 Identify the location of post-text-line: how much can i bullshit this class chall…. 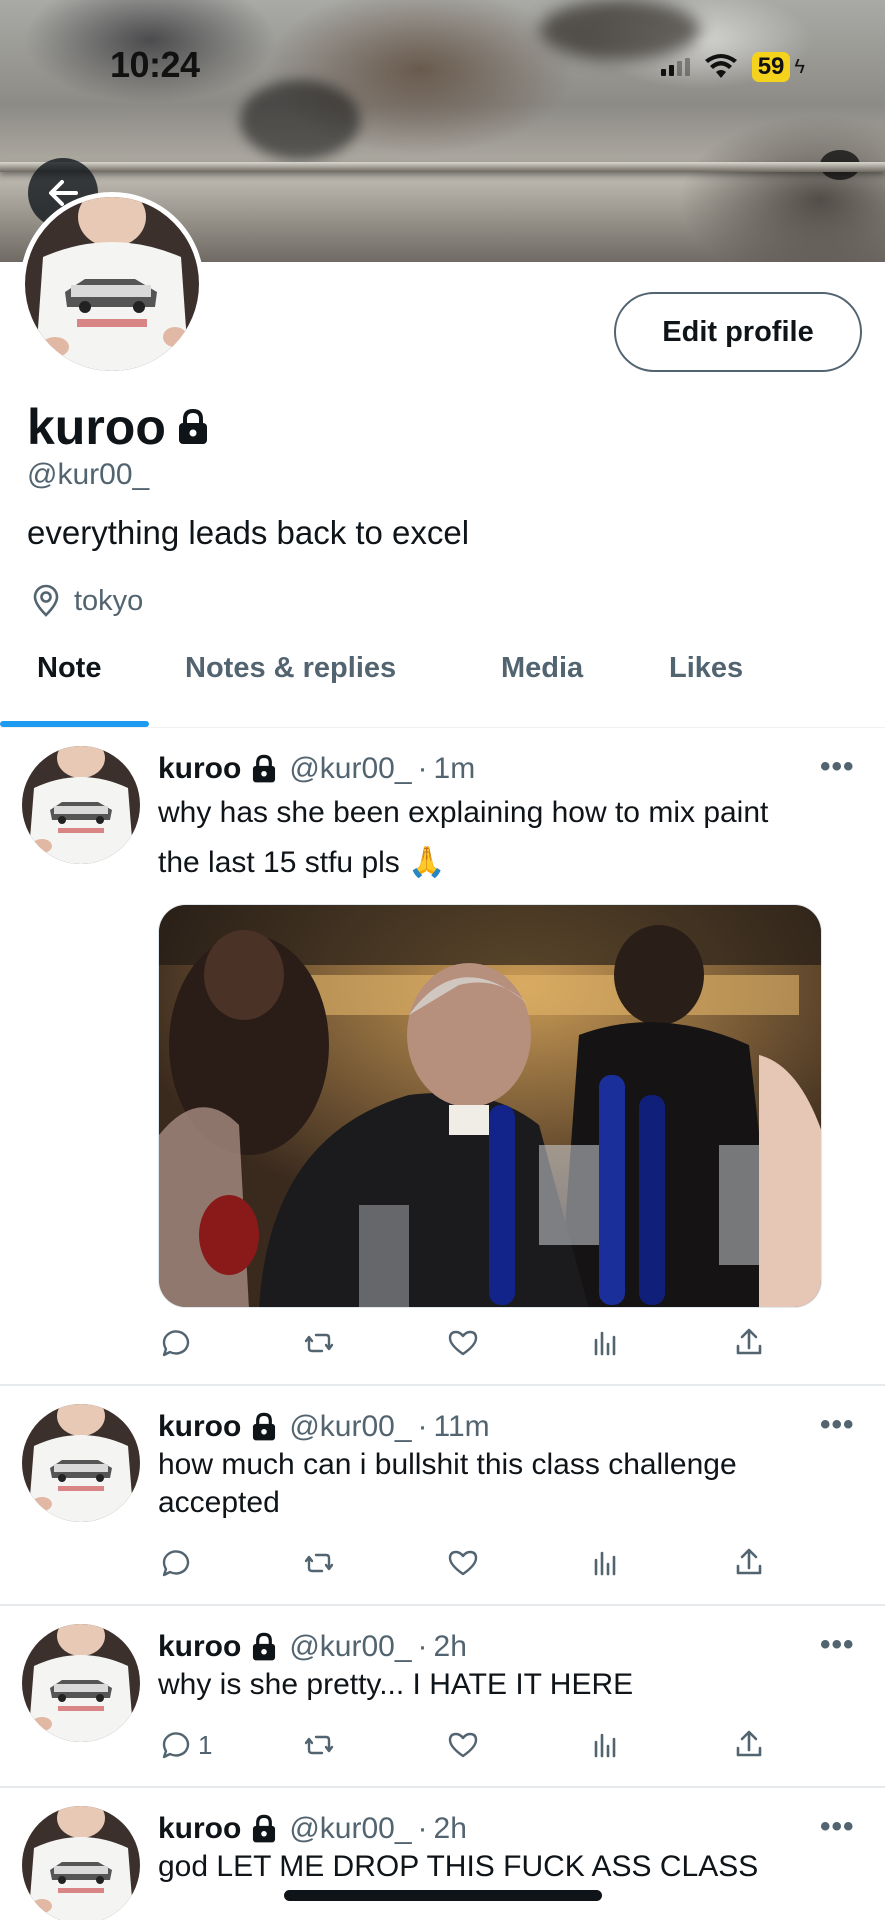
(447, 1464).